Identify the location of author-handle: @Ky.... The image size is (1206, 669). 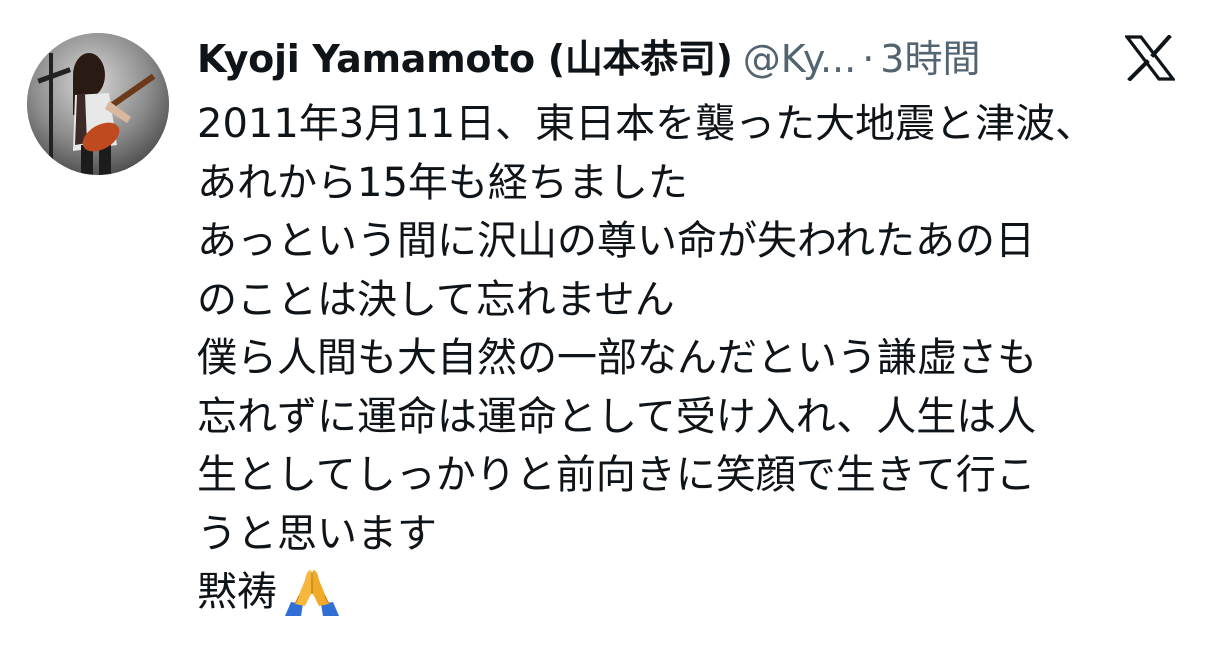
(799, 59).